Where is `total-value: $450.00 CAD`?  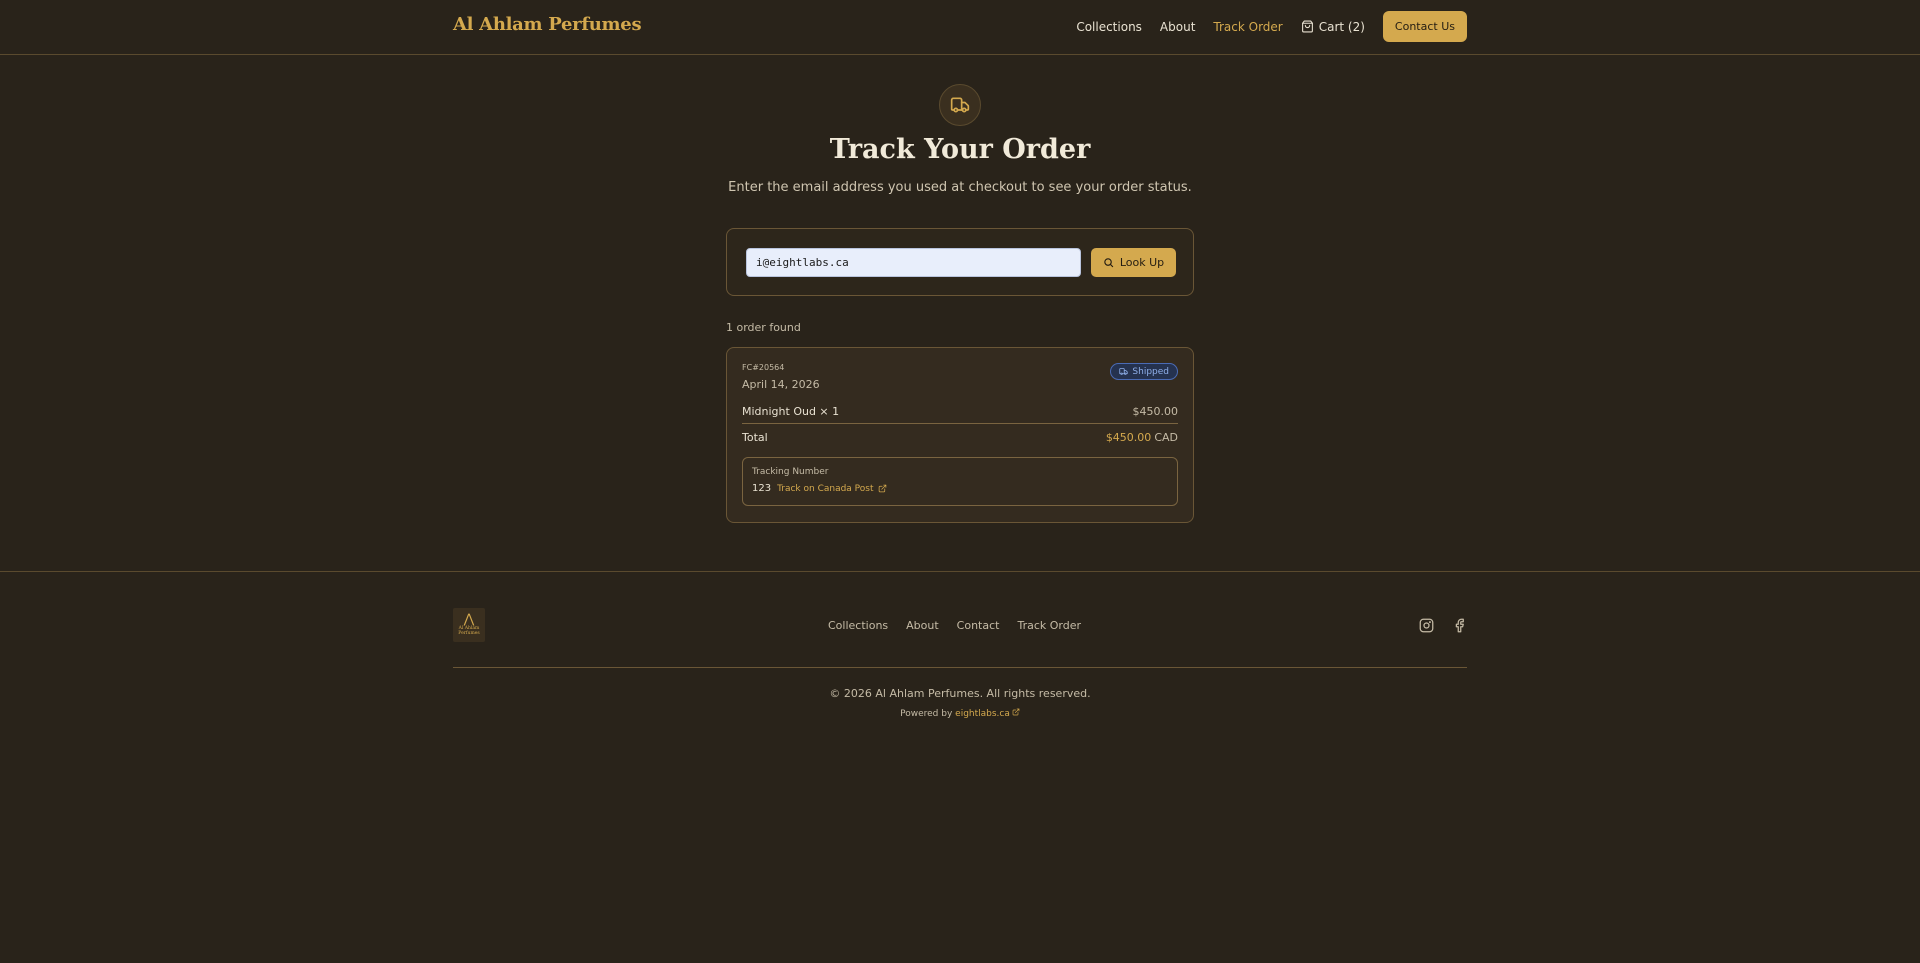
total-value: $450.00 CAD is located at coordinates (1142, 437).